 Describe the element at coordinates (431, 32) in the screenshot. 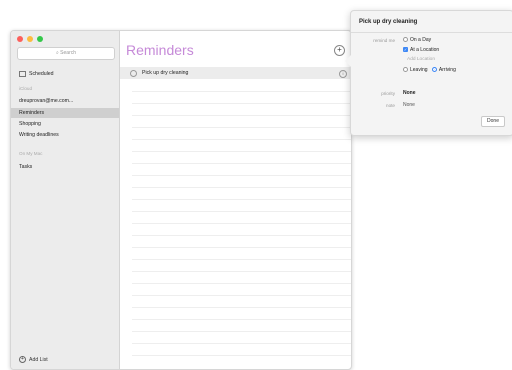

I see `divider` at that location.